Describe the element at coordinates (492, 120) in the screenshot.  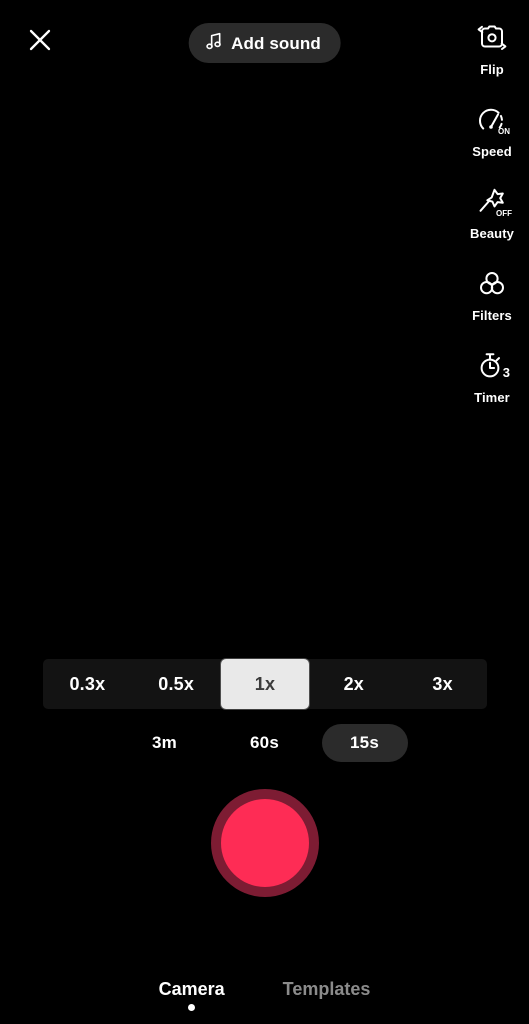
I see `speedometer-icon: ON` at that location.